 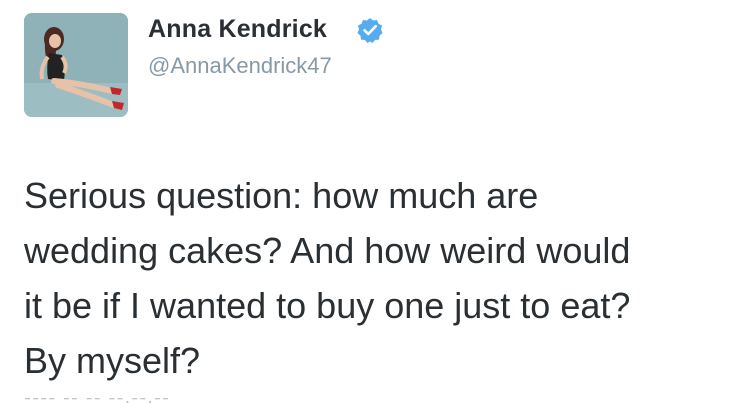 What do you see at coordinates (370, 30) in the screenshot?
I see `verified-badge-icon` at bounding box center [370, 30].